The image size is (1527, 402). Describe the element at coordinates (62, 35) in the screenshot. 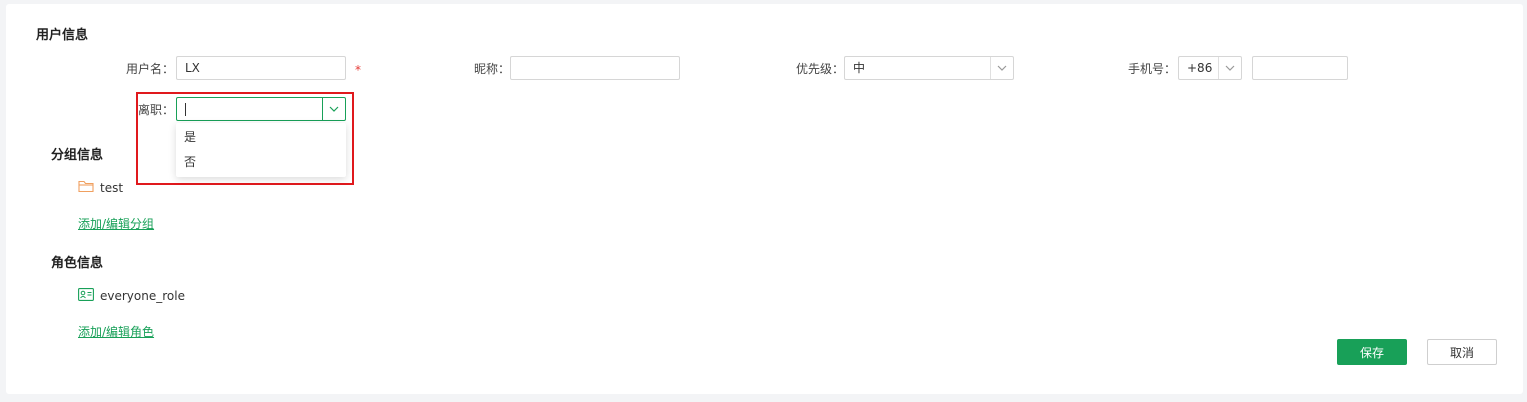

I see `user-info-title: 用户信息` at that location.